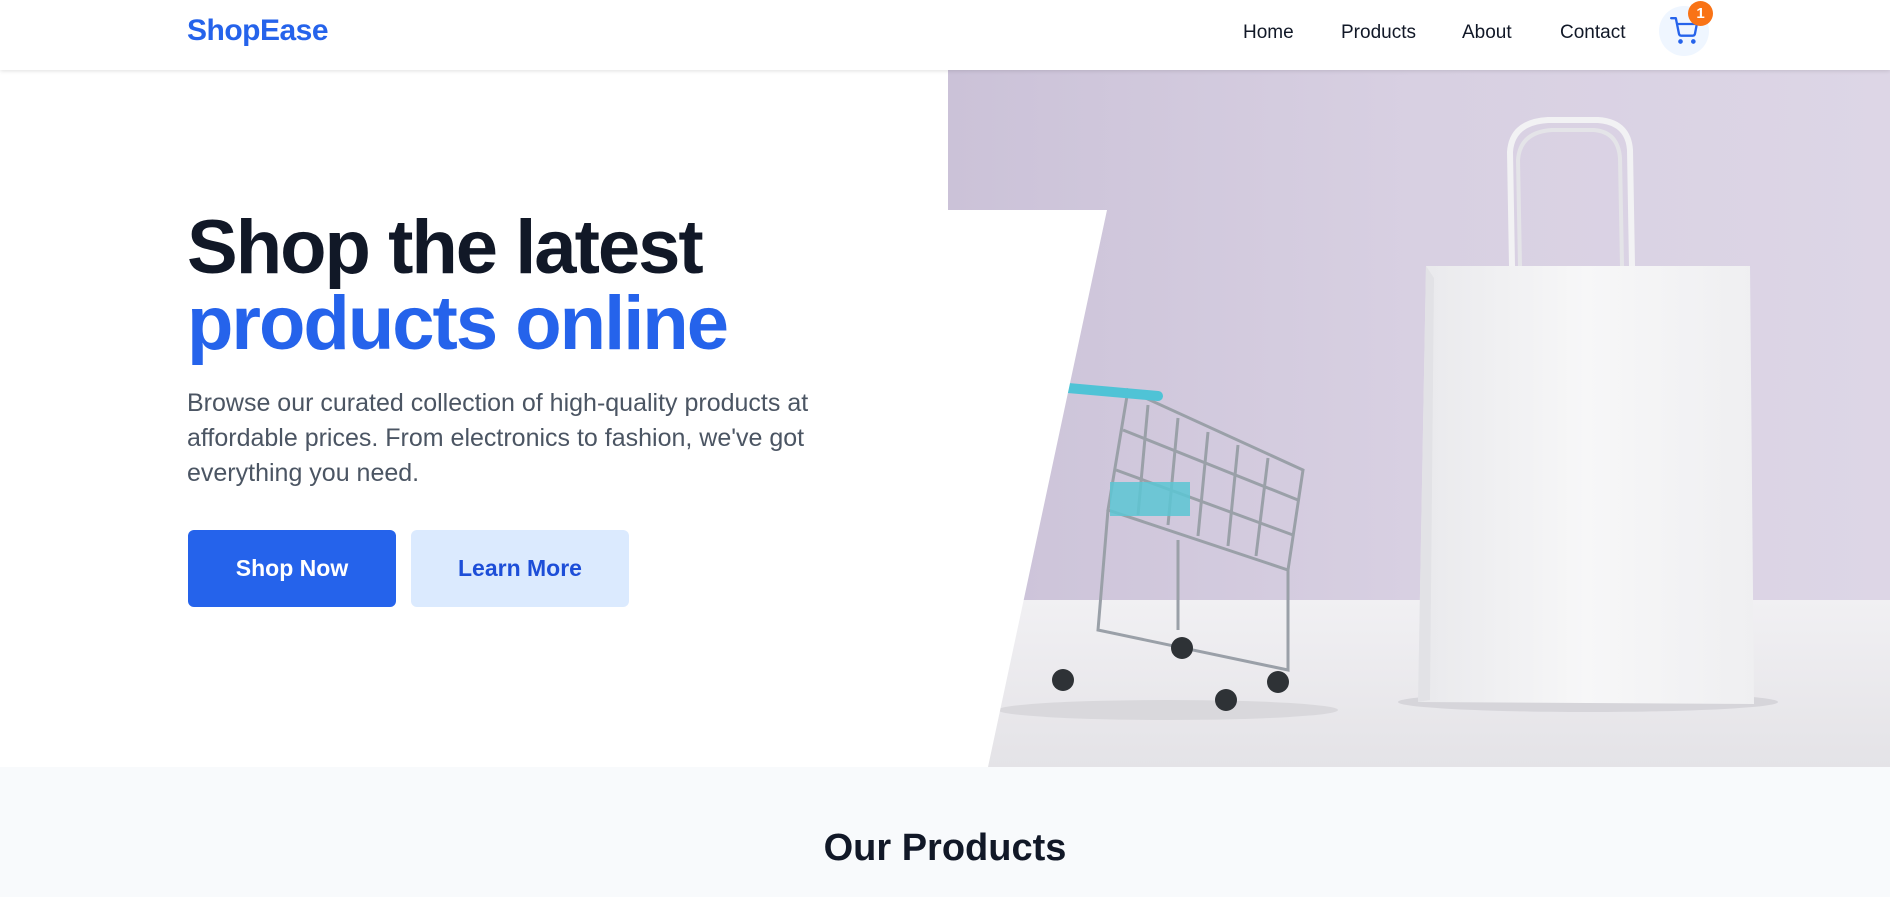  Describe the element at coordinates (458, 323) in the screenshot. I see `hero-title-line-2: products online` at that location.